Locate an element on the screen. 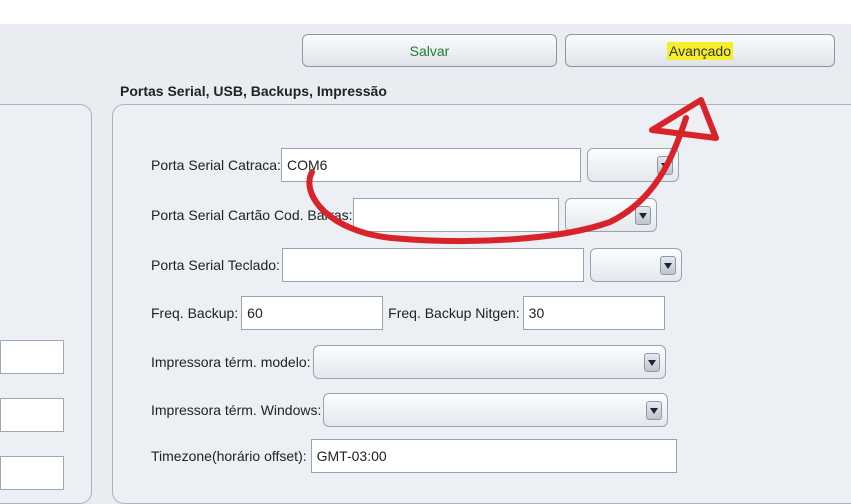  row-serial-teclado: Porta Serial Teclado: is located at coordinates (416, 265).